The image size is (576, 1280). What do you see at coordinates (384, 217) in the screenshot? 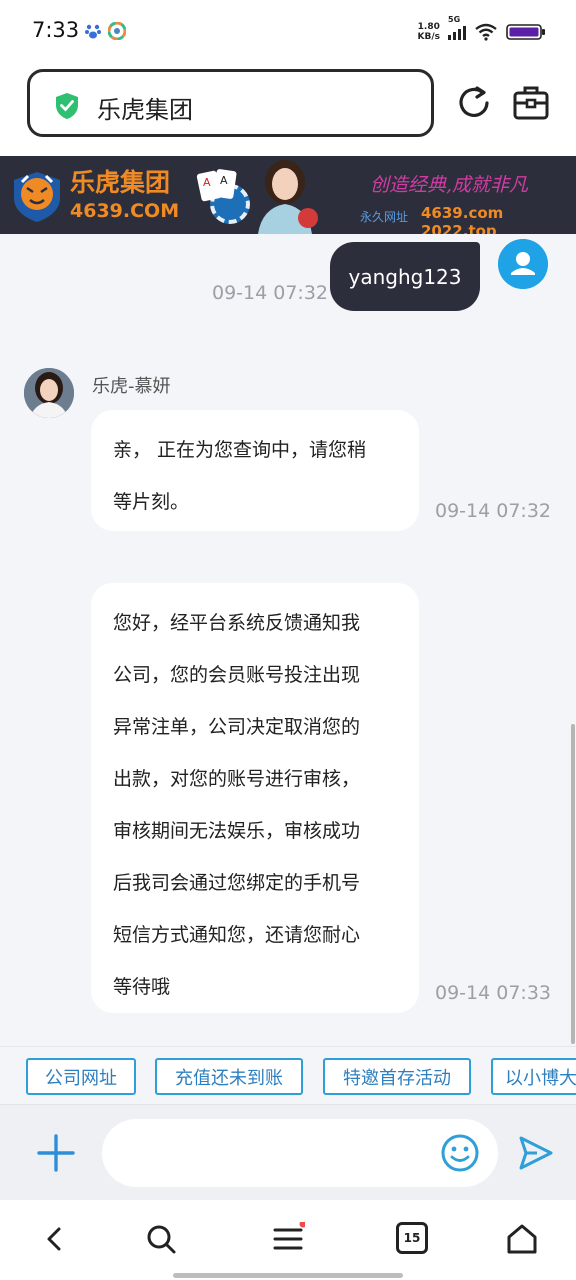
I see `banner-site-label: 永久网址` at bounding box center [384, 217].